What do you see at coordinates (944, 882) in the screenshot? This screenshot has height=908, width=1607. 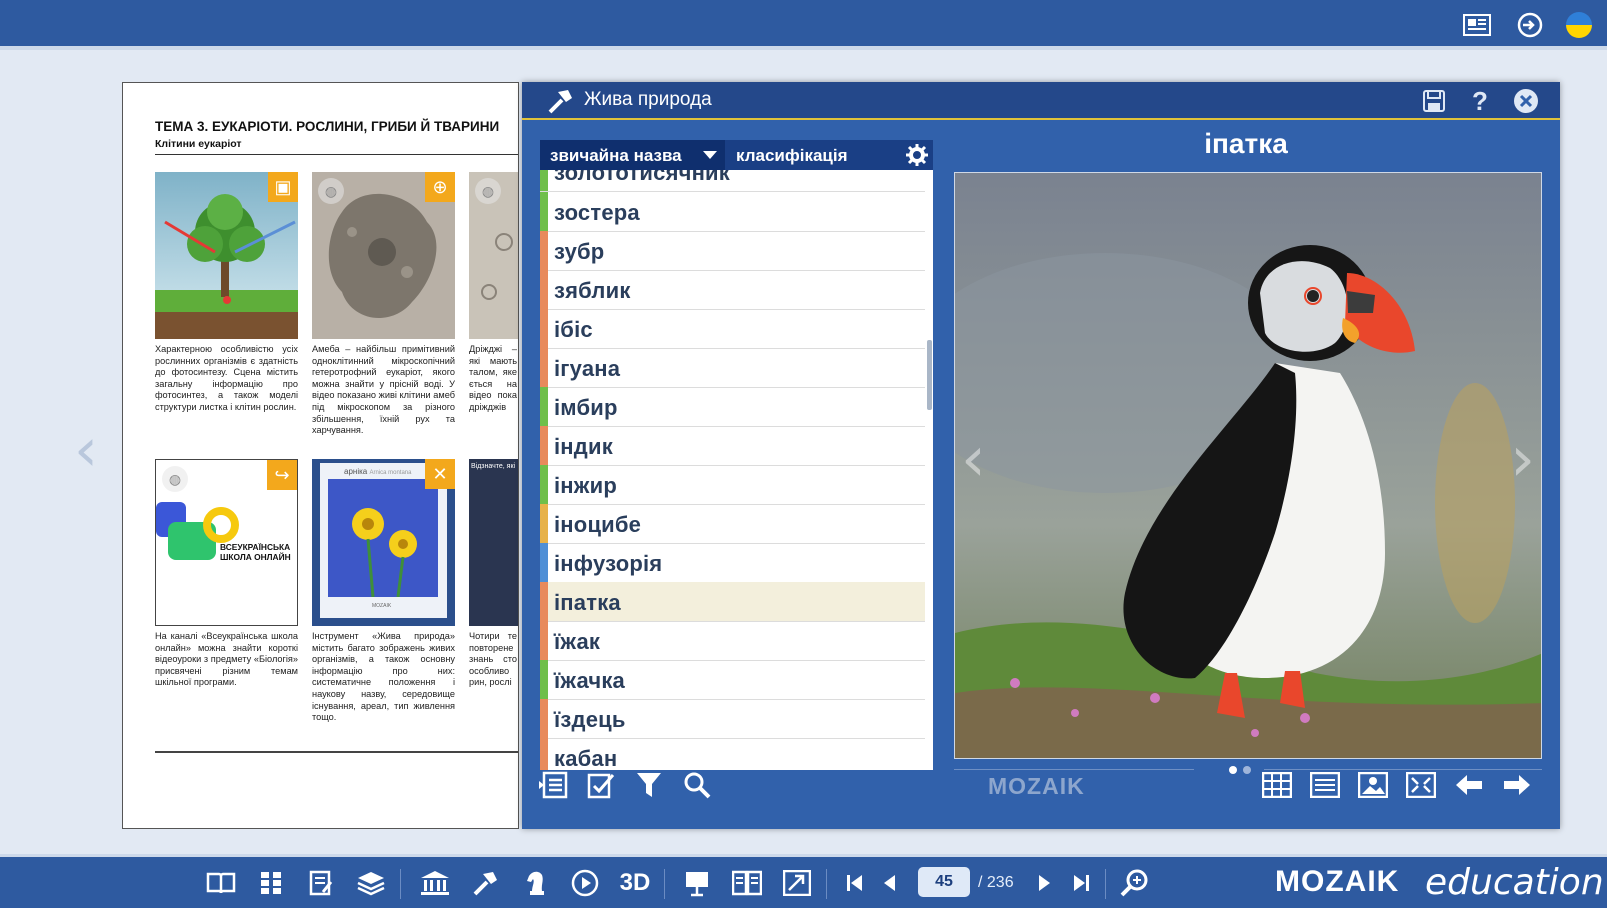 I see `page-number-input: 45` at bounding box center [944, 882].